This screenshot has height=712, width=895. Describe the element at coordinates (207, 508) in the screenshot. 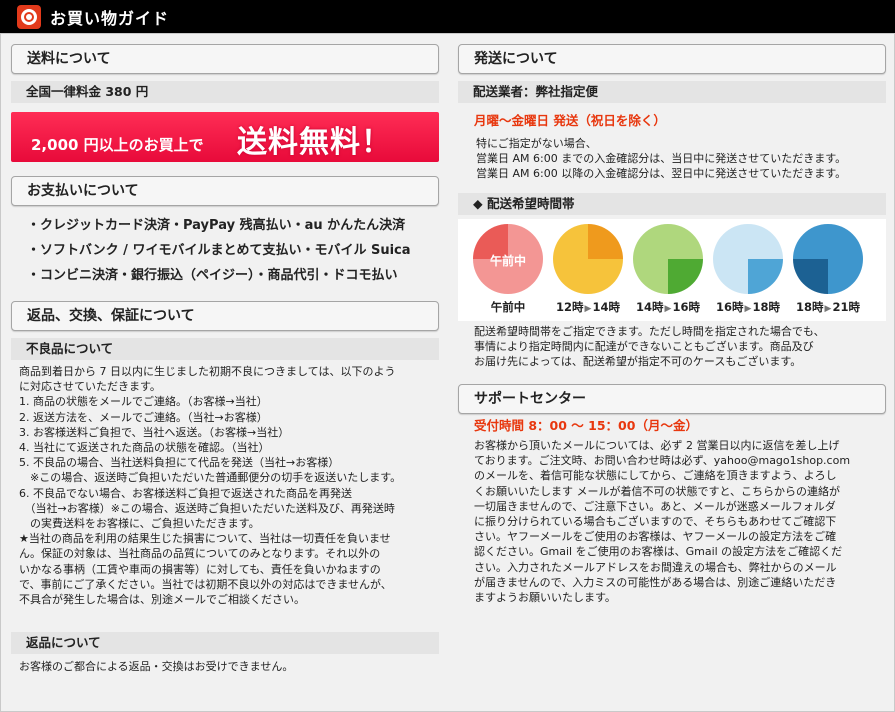

I see `text-line: （当社→お客様）※この場合、返送時ご負担いただいた送料及び、再発送時` at that location.